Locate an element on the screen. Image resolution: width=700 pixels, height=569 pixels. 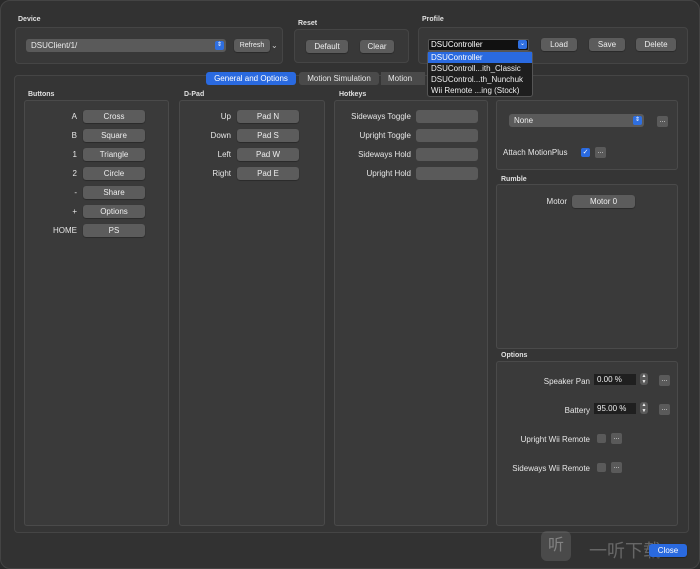
reset-title: Reset is located at coordinates (308, 23).